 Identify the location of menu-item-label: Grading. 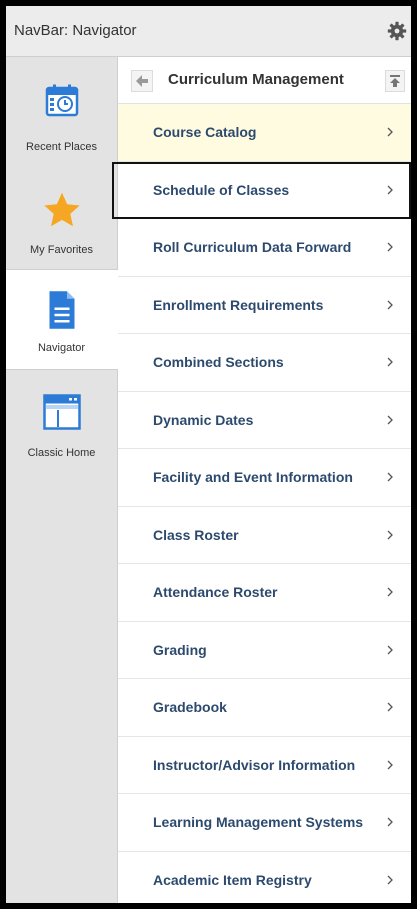
(180, 649).